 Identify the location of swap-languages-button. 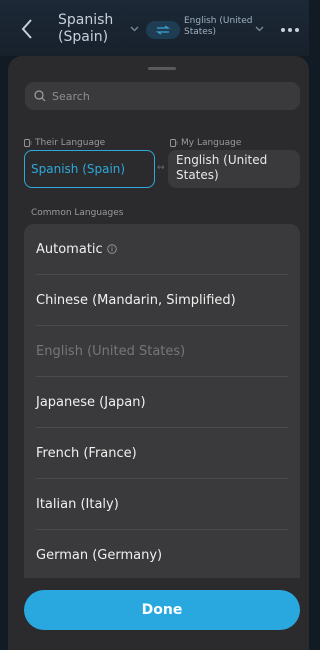
(163, 30).